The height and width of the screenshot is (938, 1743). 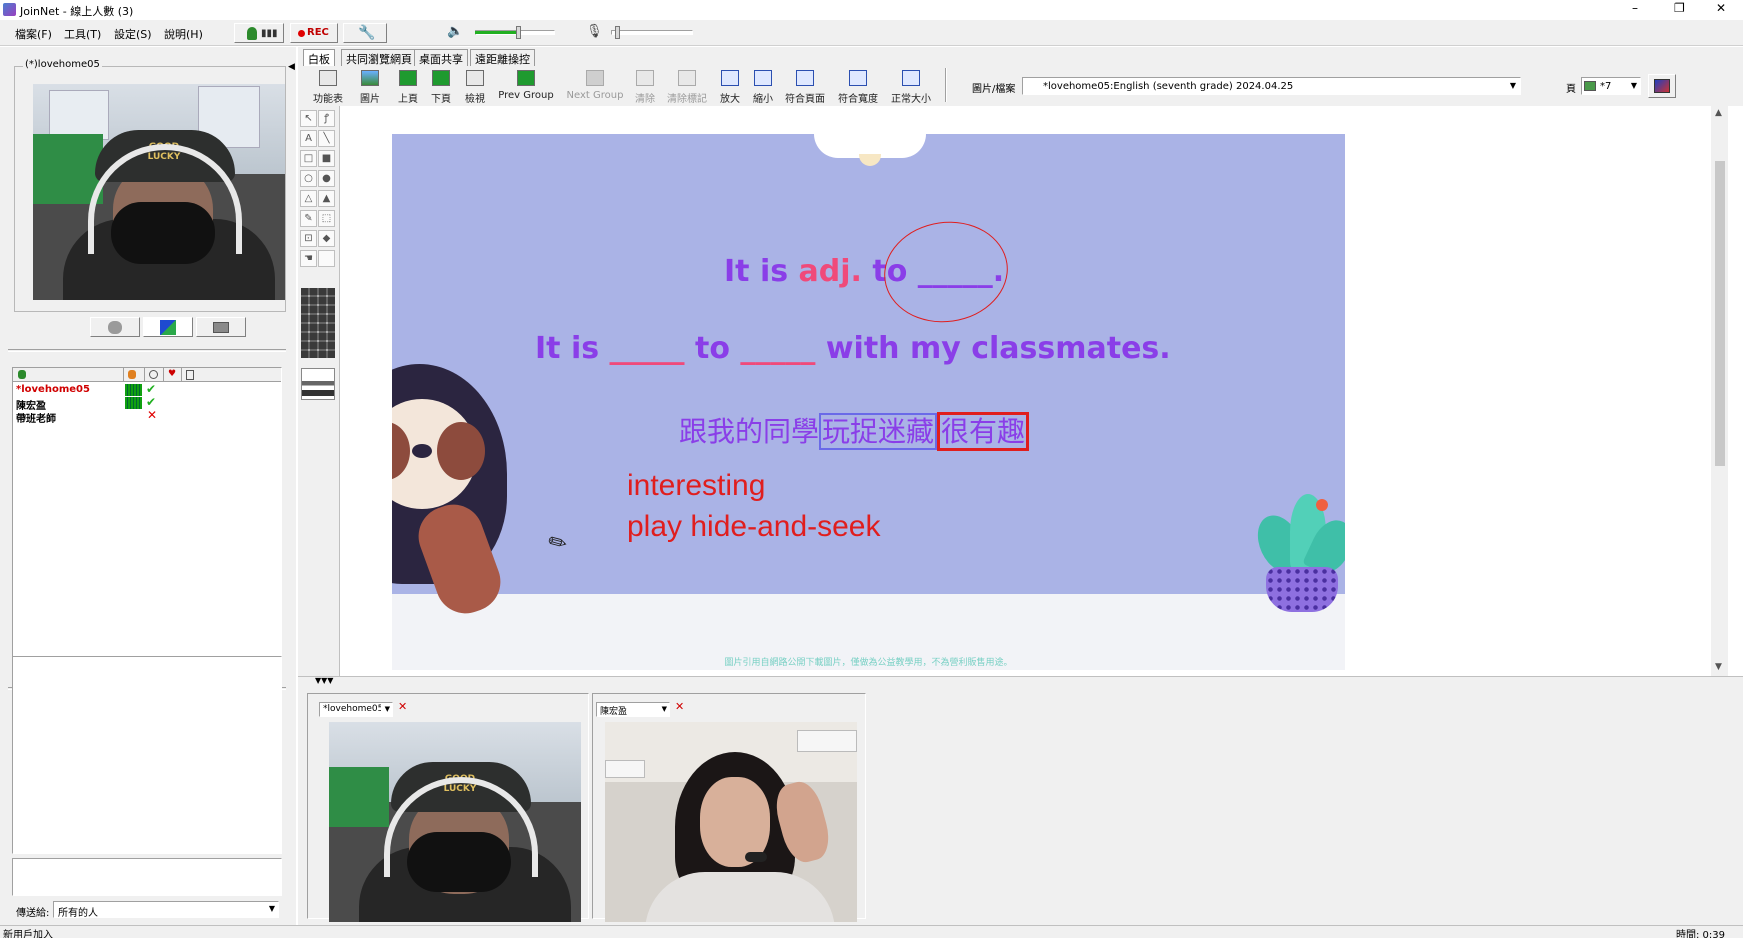 What do you see at coordinates (308, 218) in the screenshot?
I see `pen-tool: ✎` at bounding box center [308, 218].